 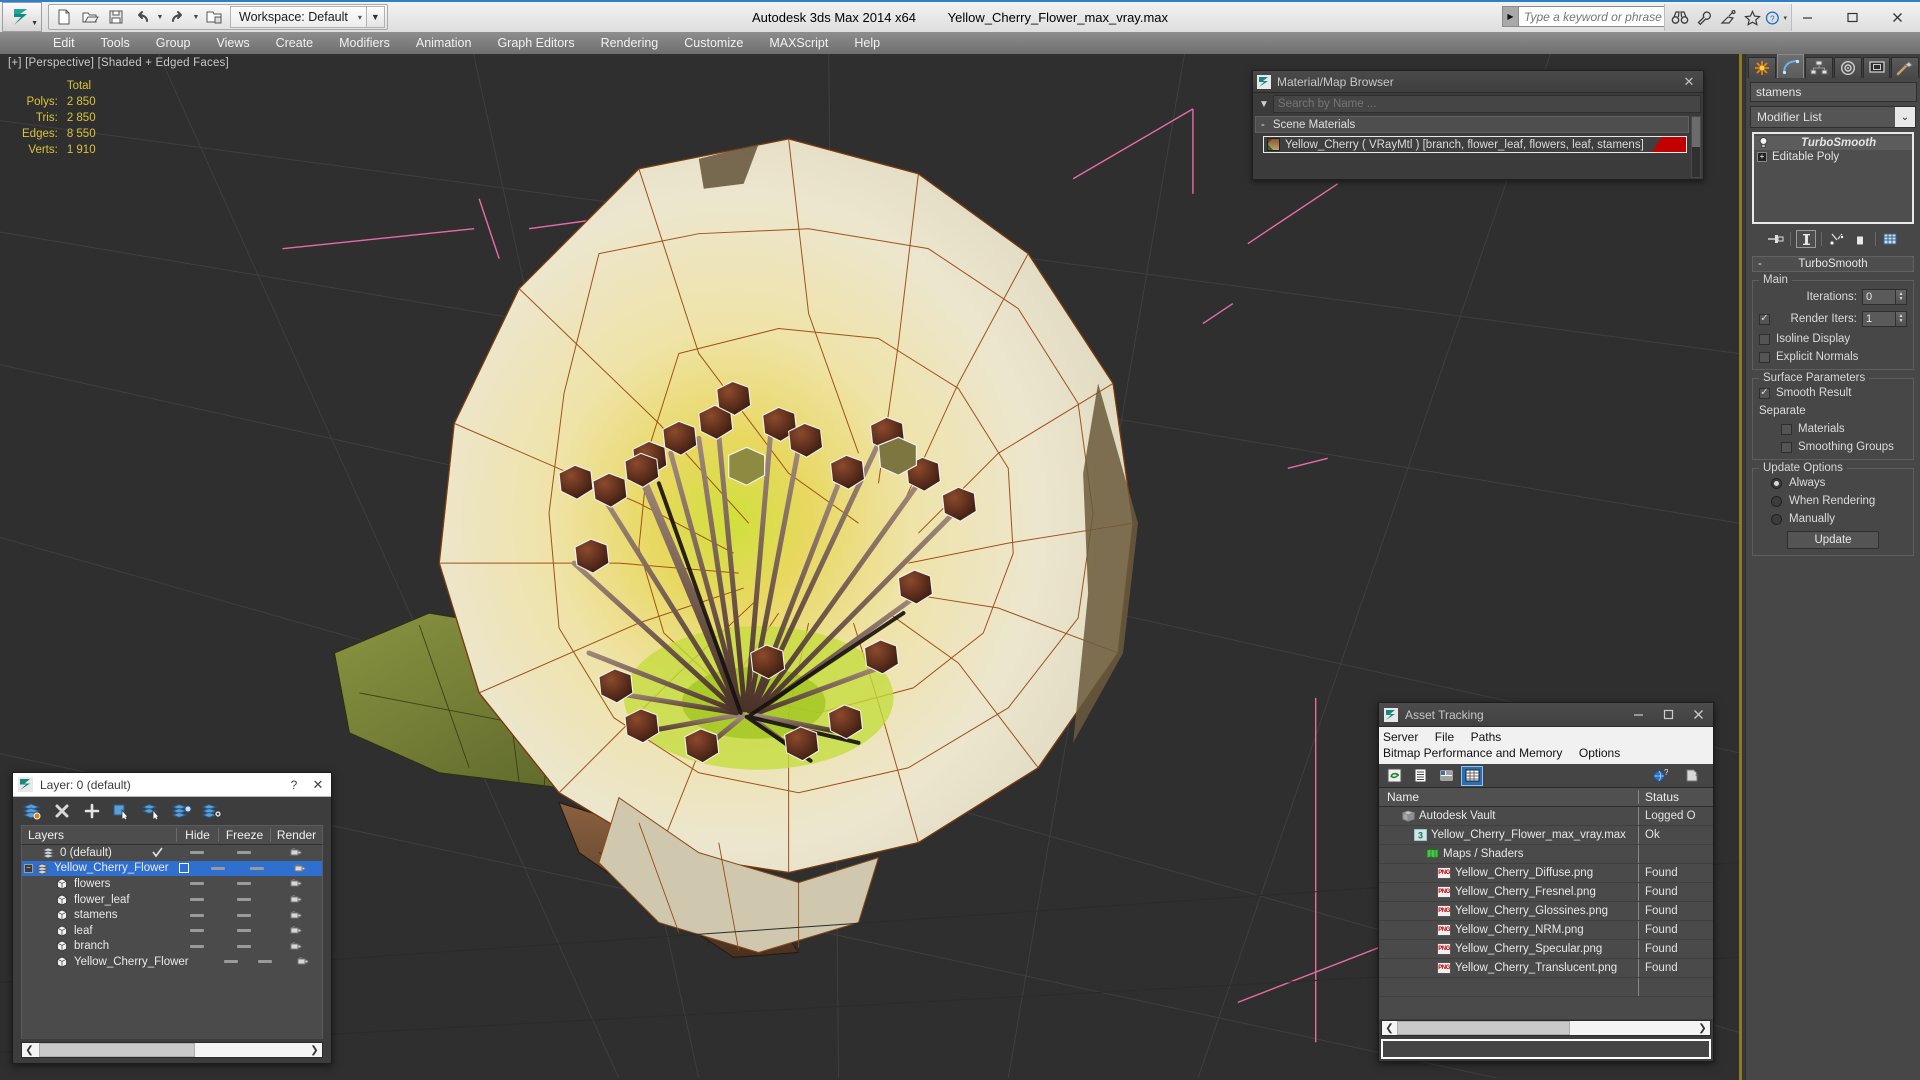 I want to click on menu-maxscript: MAXScript, so click(x=798, y=43).